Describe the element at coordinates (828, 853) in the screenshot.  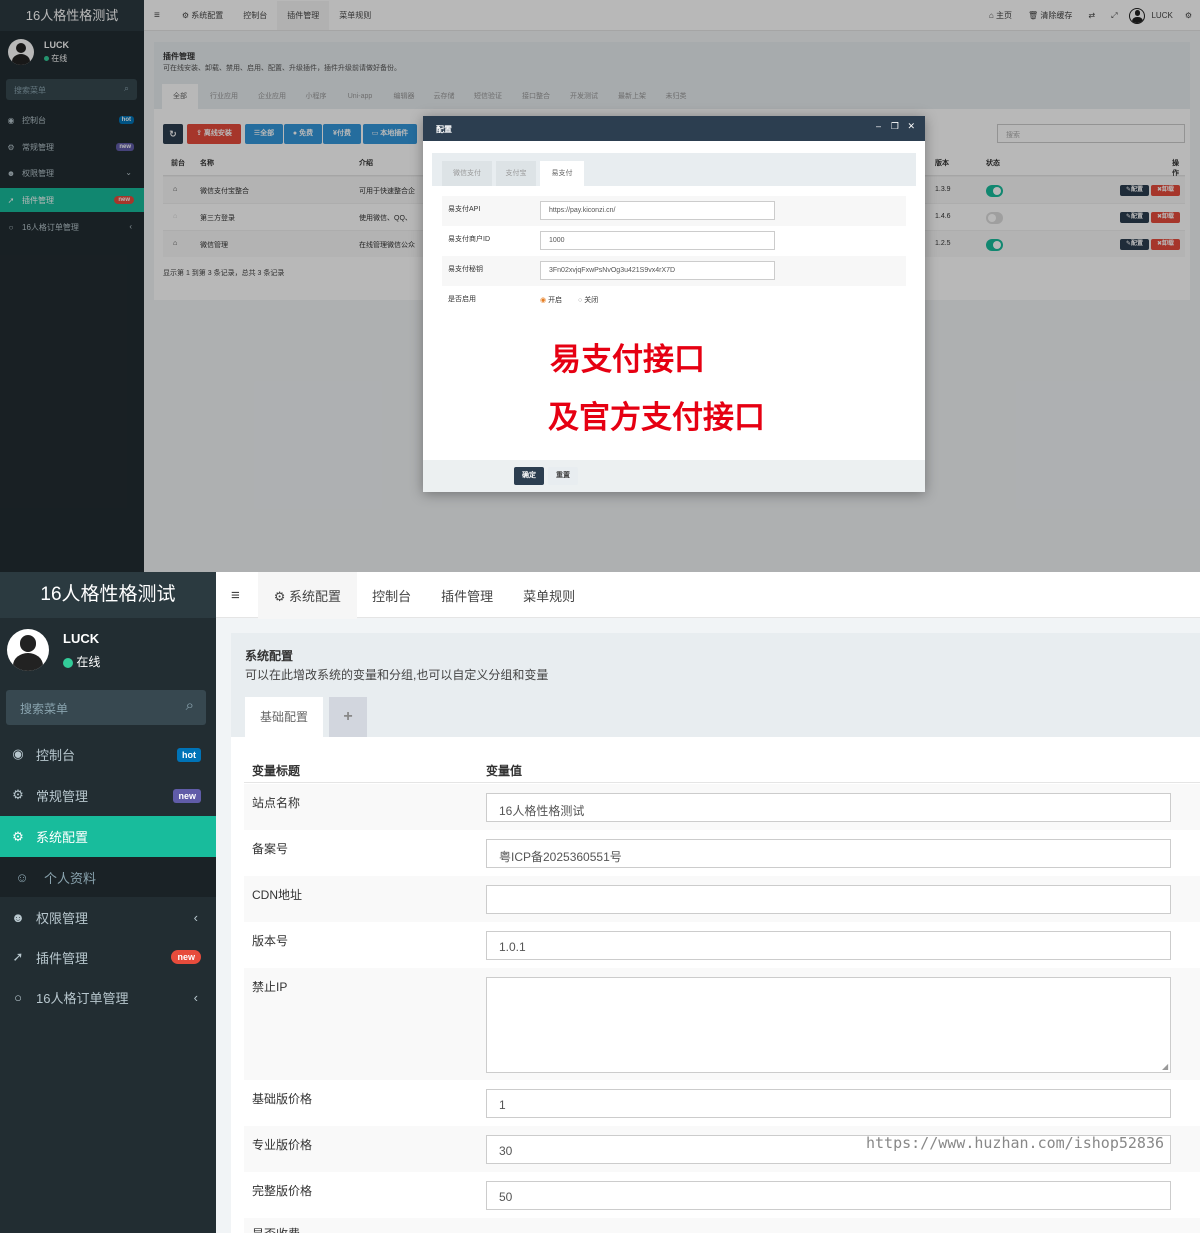
I see `icp-number-input: 粤ICP备2025360551号` at that location.